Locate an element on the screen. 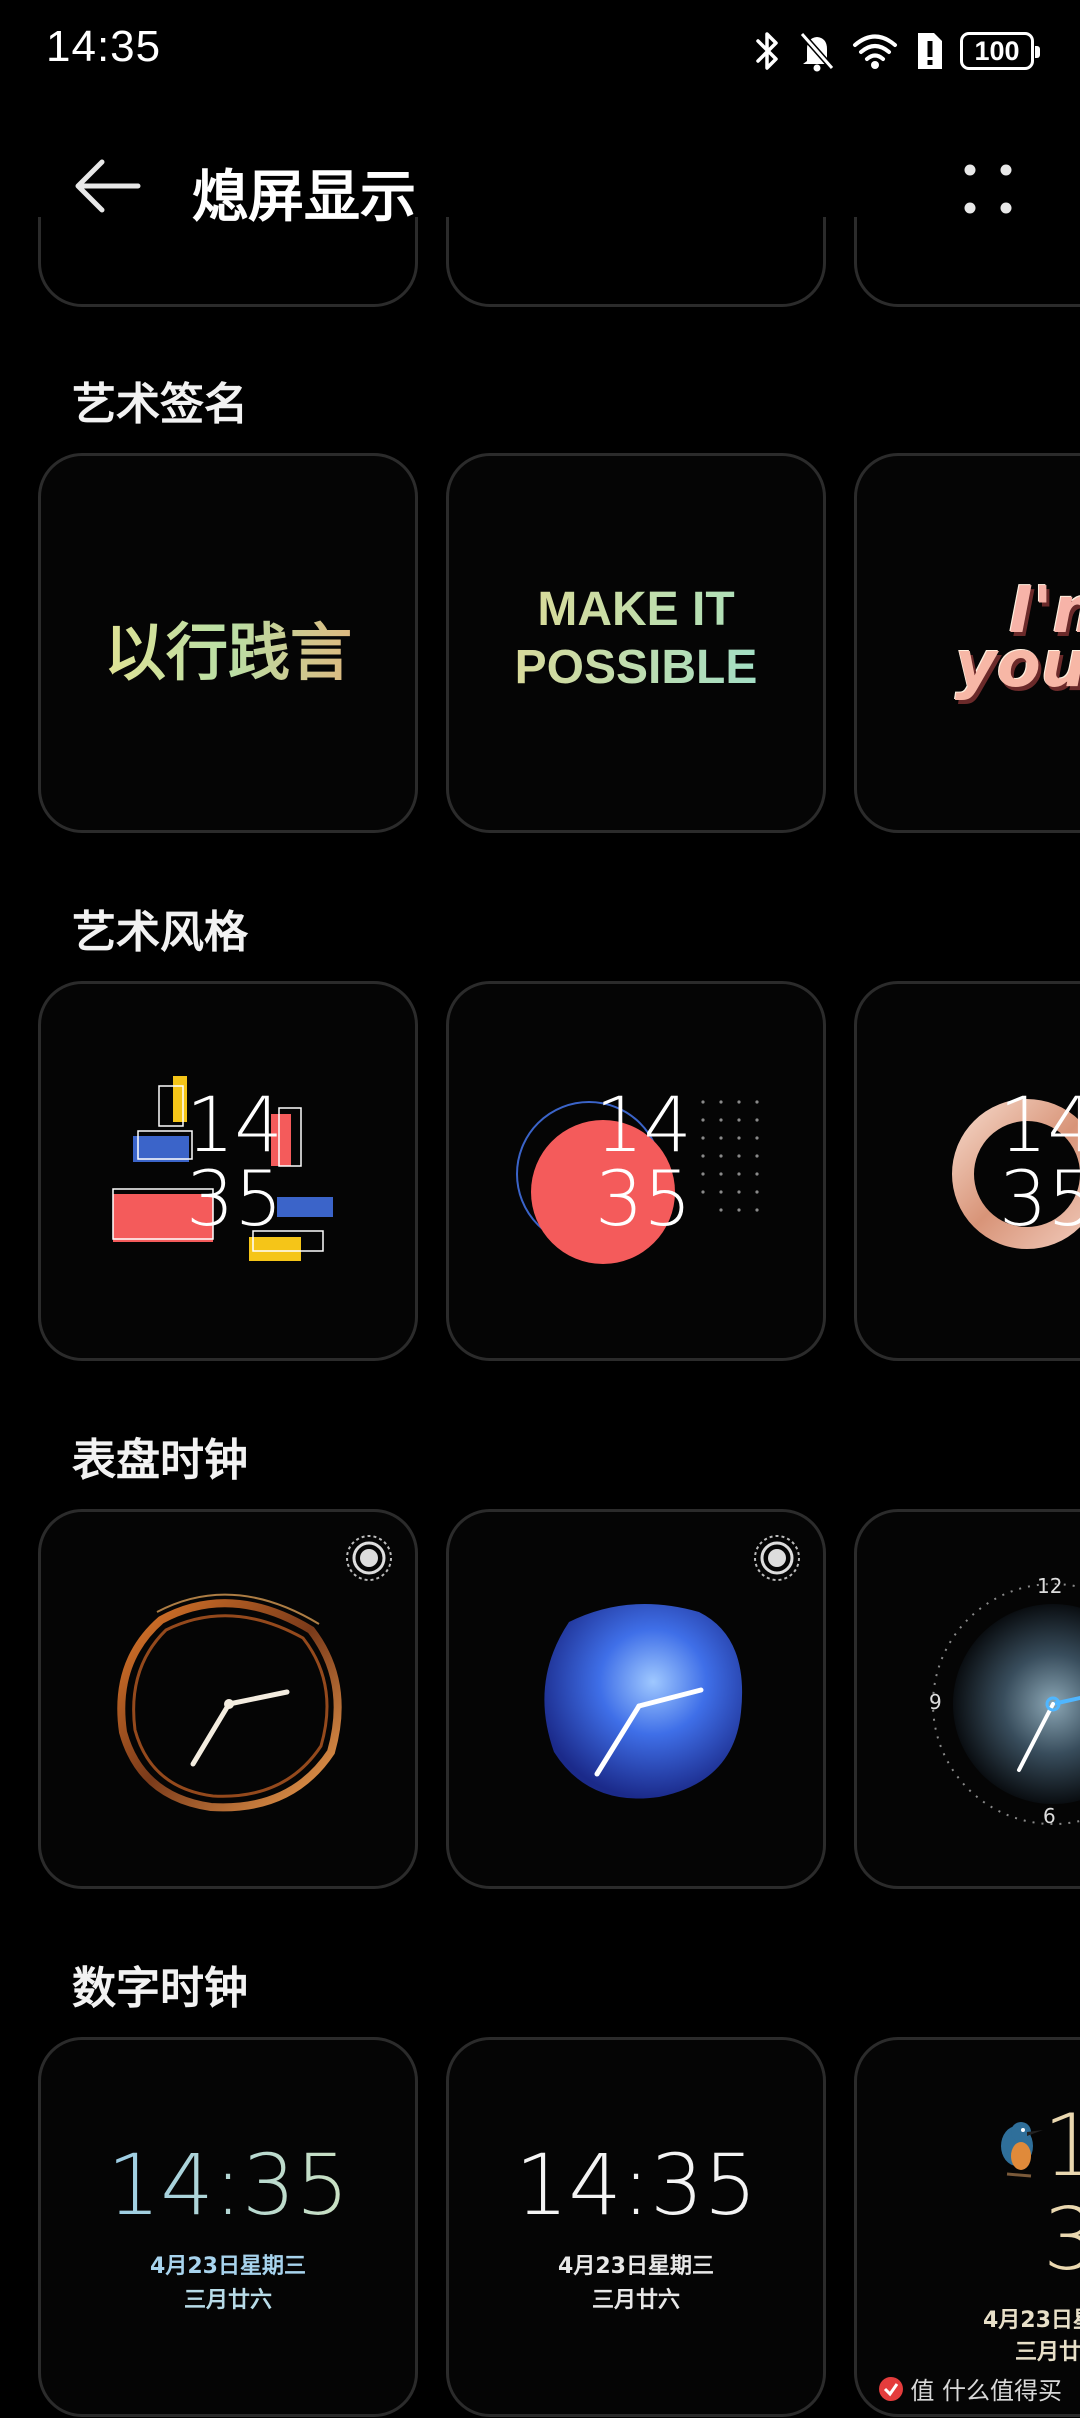 This screenshot has width=1080, height=2418. signature-card: MAKE IT POSSIBLE is located at coordinates (636, 643).